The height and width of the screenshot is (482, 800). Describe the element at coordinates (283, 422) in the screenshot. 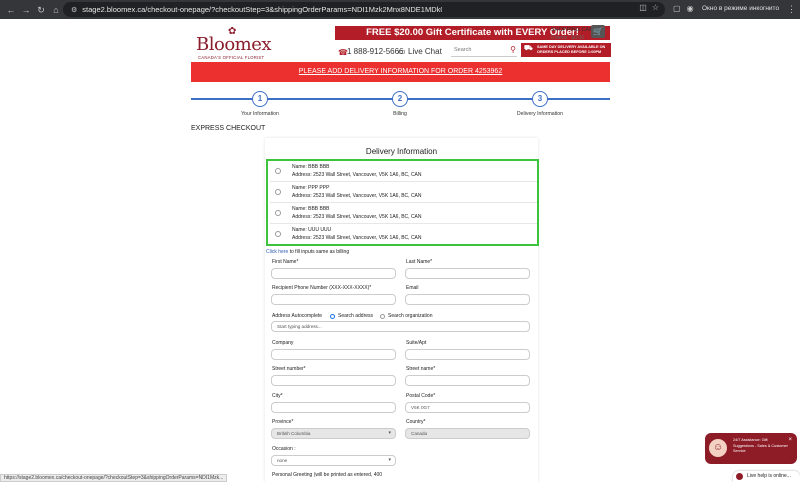

I see `province-label: Province*` at that location.